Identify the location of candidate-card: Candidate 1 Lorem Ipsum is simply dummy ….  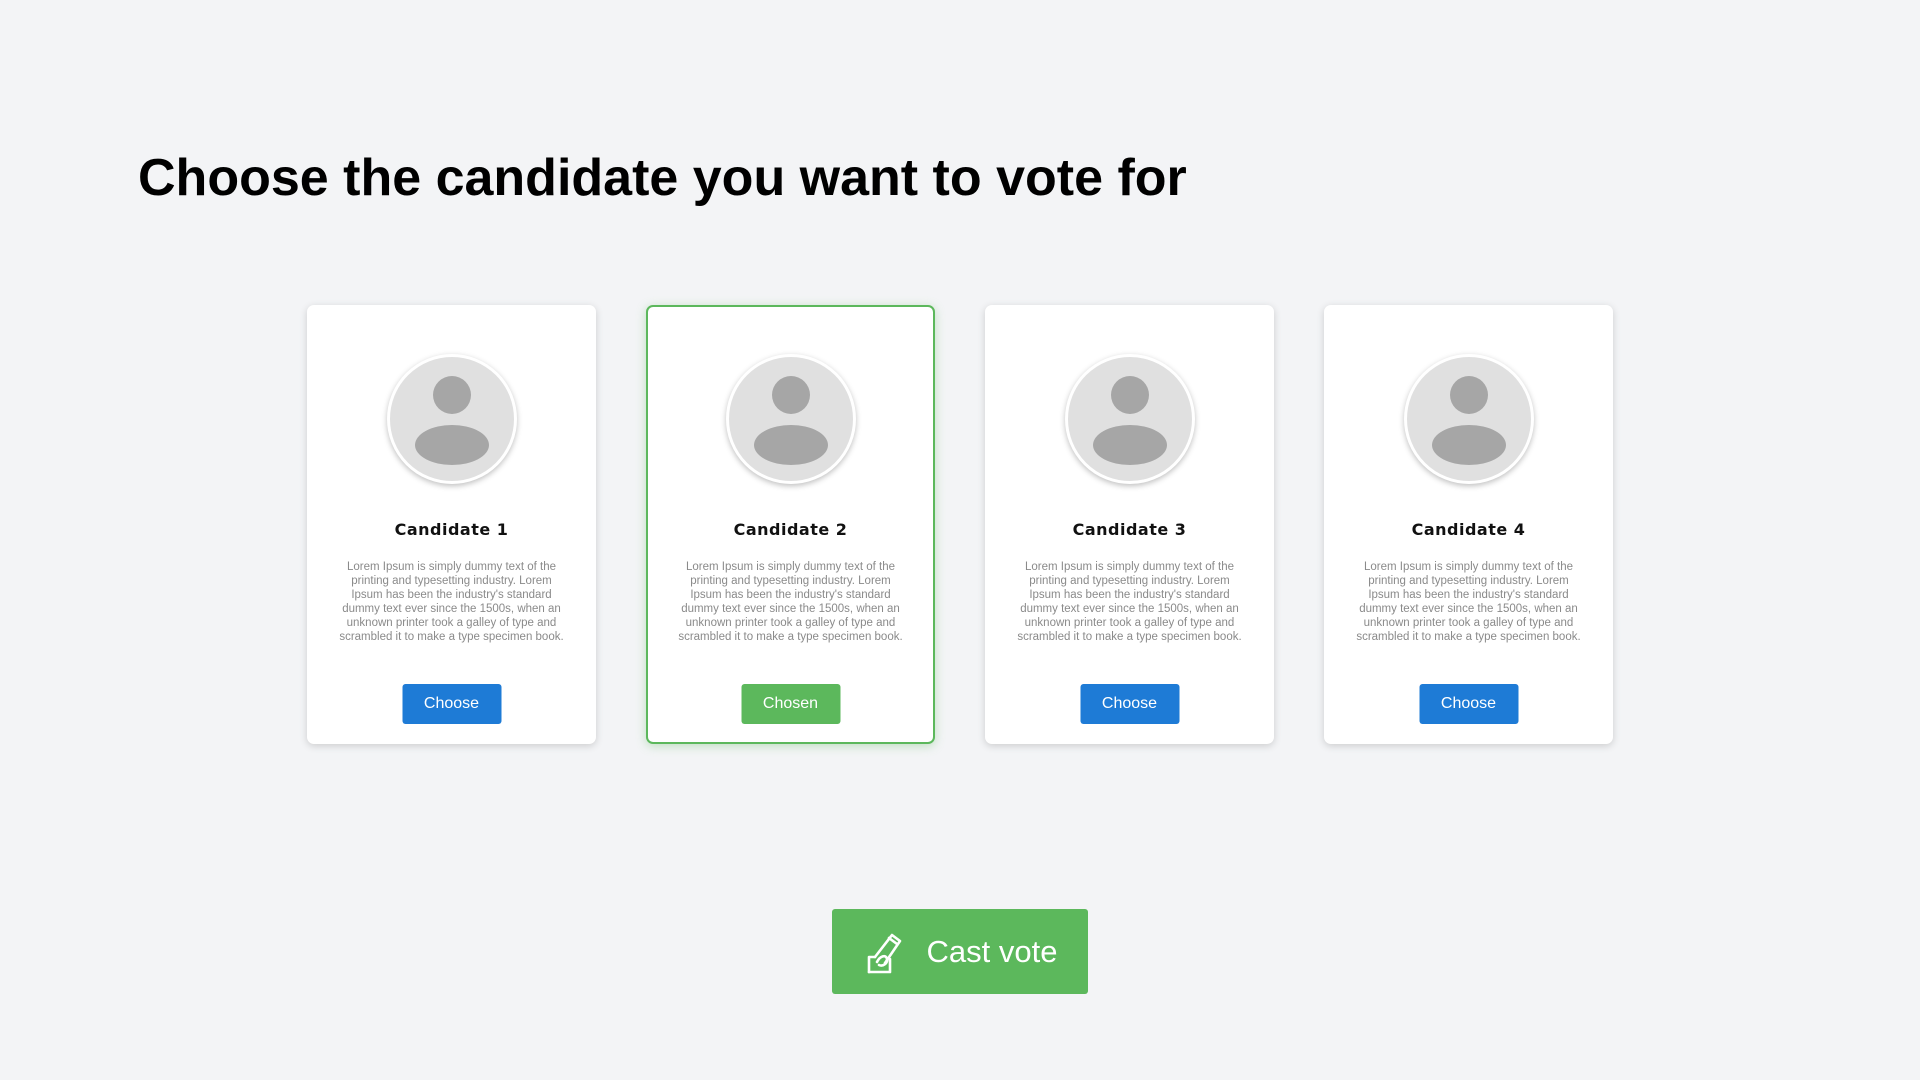
(451, 524).